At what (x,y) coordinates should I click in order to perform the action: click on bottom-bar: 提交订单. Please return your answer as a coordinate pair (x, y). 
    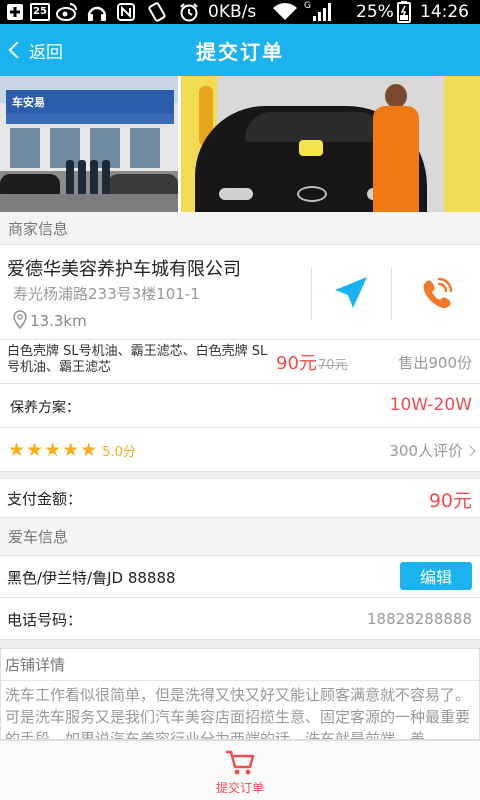
    Looking at the image, I should click on (240, 770).